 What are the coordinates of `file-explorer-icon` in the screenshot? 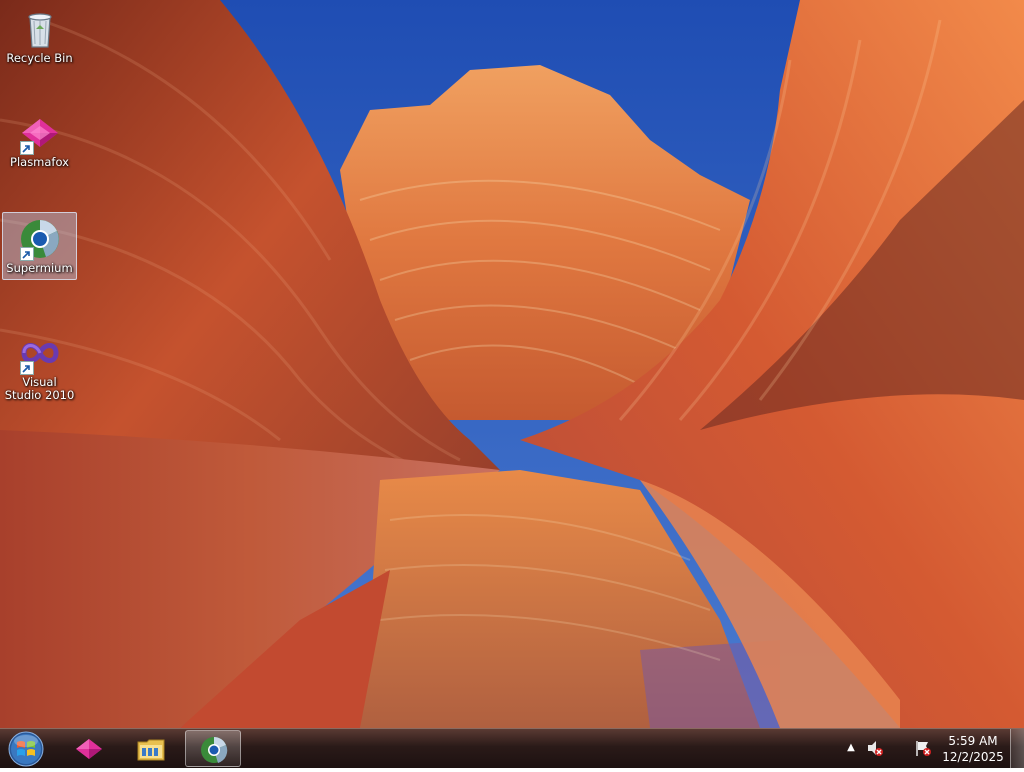 It's located at (151, 750).